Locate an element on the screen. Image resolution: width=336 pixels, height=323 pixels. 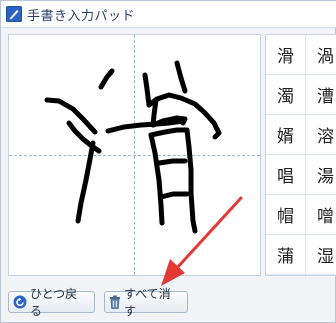
candidate-cell: 噌 is located at coordinates (321, 215).